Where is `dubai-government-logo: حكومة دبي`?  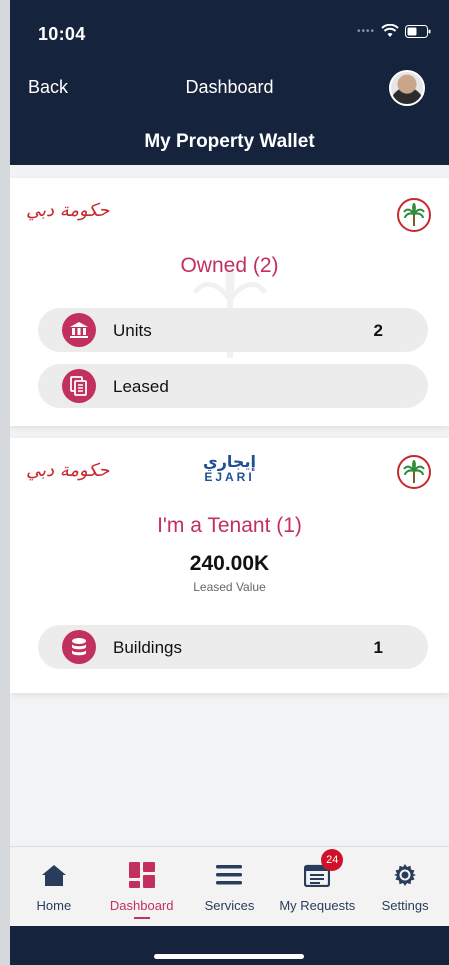
dubai-government-logo: حكومة دبي is located at coordinates (68, 210).